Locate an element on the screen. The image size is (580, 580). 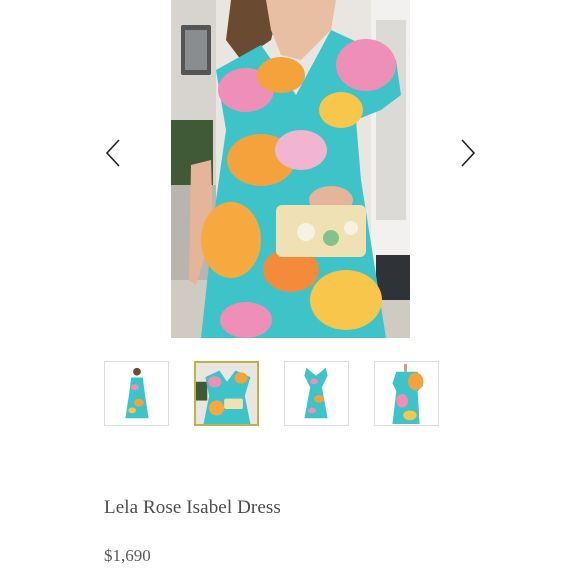
dress-flat-lay-thumbnail is located at coordinates (316, 393).